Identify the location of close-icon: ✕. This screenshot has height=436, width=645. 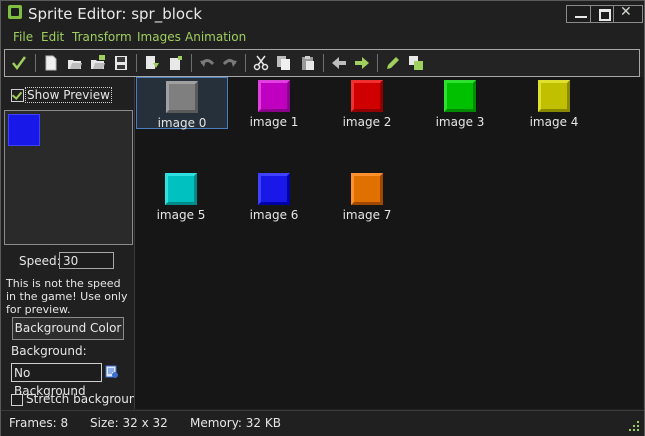
(626, 12).